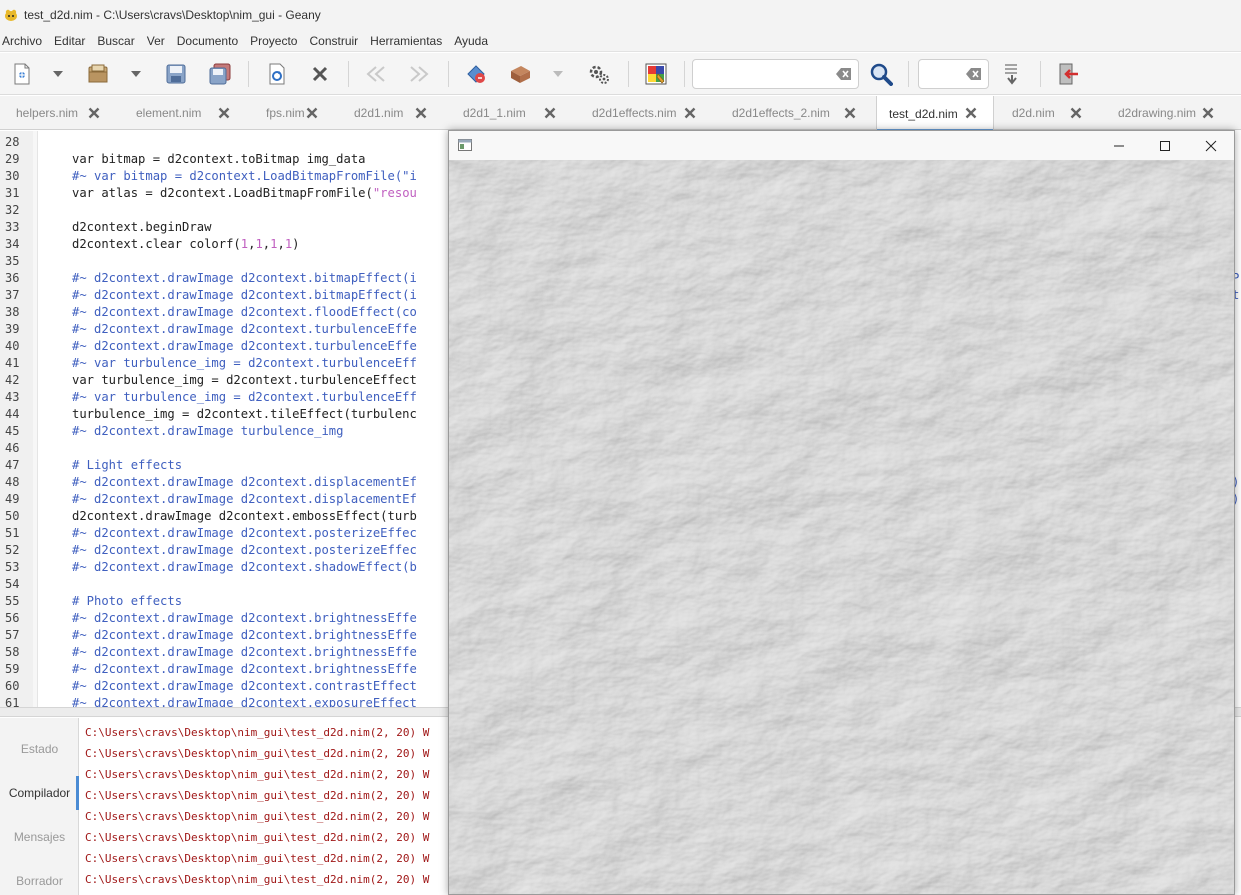 The height and width of the screenshot is (895, 1241). What do you see at coordinates (881, 74) in the screenshot?
I see `find-icon` at bounding box center [881, 74].